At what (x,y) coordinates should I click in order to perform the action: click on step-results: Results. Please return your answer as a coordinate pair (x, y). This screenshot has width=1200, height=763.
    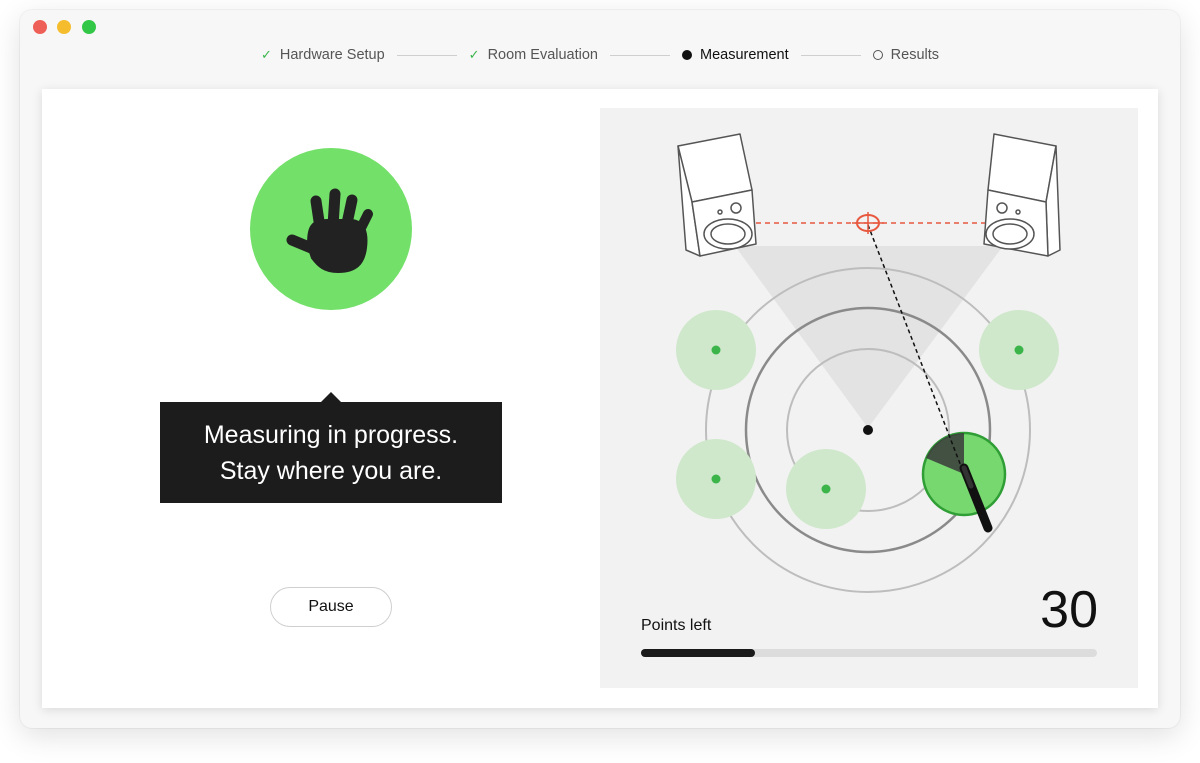
    Looking at the image, I should click on (906, 55).